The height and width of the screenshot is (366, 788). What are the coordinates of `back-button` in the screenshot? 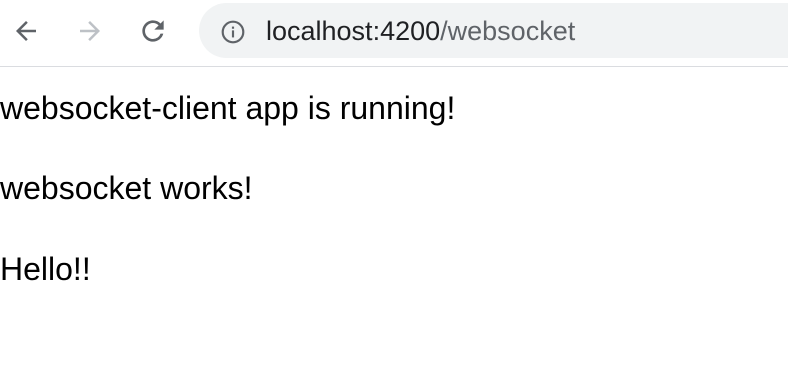 It's located at (26, 31).